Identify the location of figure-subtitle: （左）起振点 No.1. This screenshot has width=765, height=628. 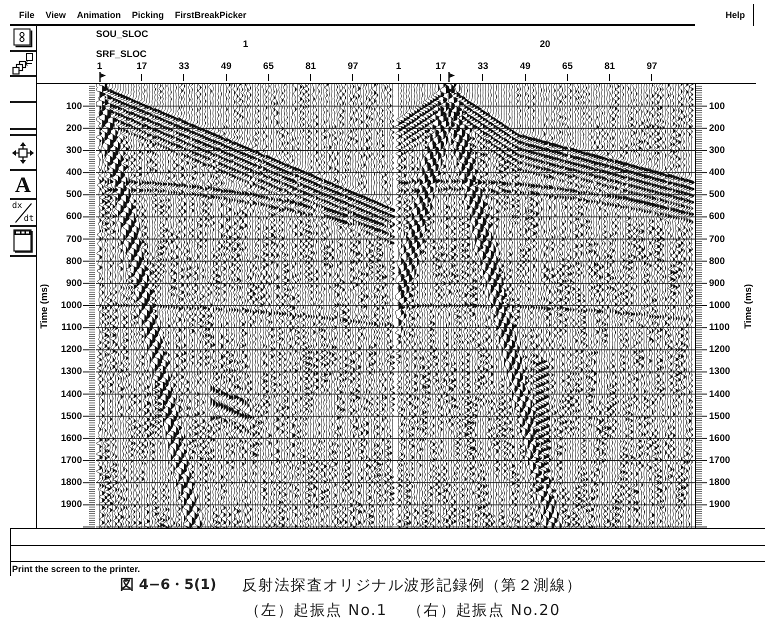
(316, 610).